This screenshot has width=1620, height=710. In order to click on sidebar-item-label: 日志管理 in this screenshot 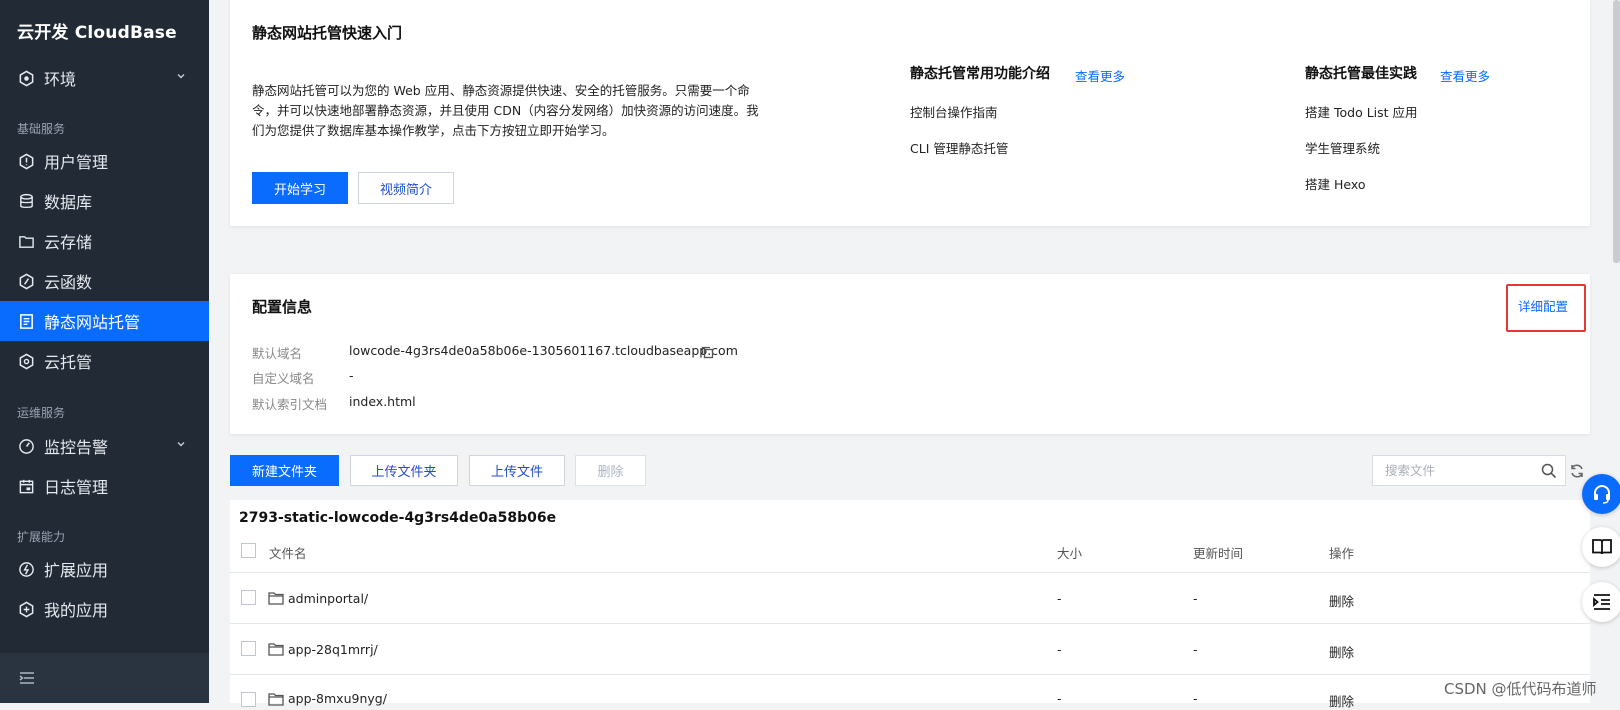, I will do `click(76, 487)`.